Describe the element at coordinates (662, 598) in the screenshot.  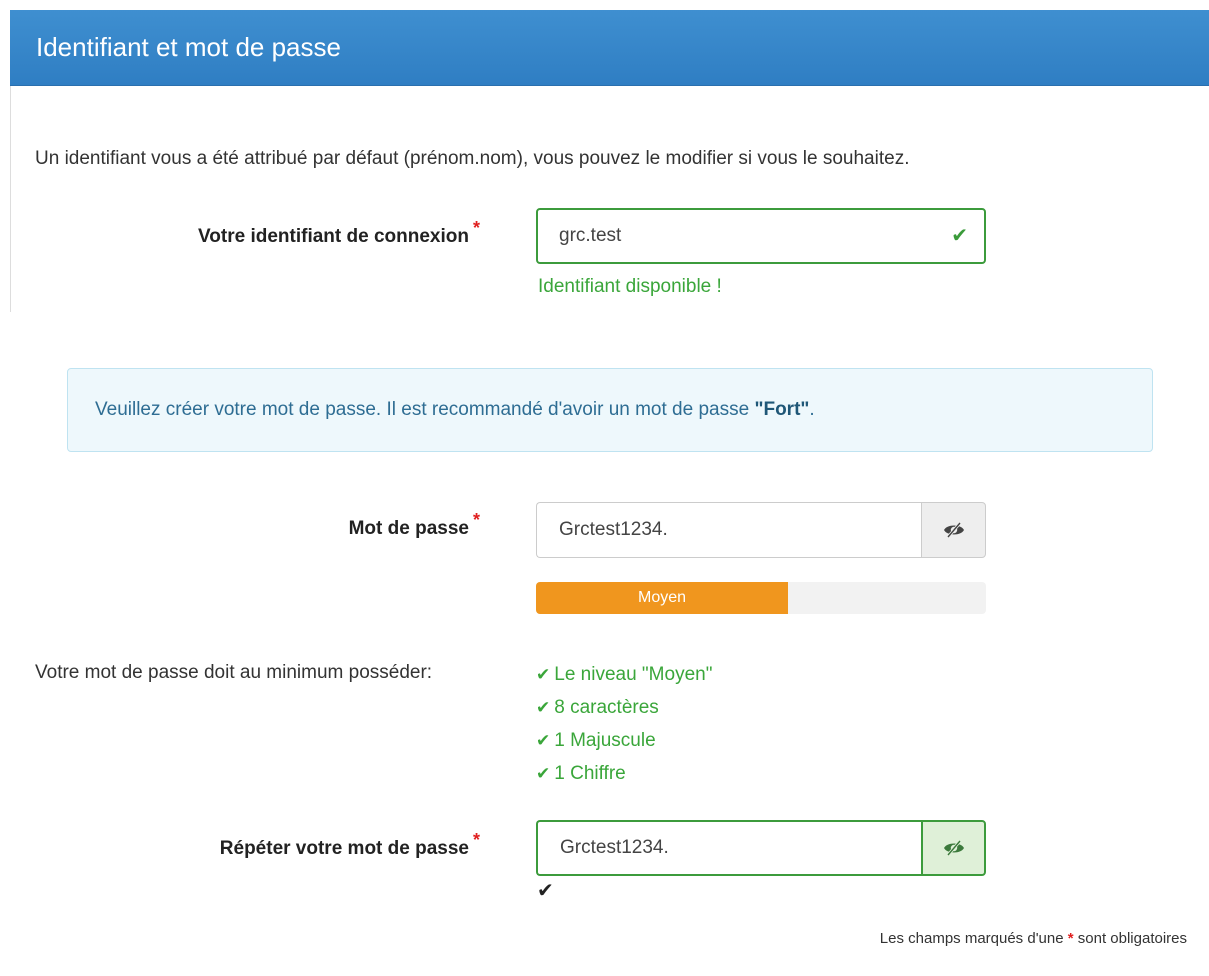
I see `password-strength-bar: Moyen` at that location.